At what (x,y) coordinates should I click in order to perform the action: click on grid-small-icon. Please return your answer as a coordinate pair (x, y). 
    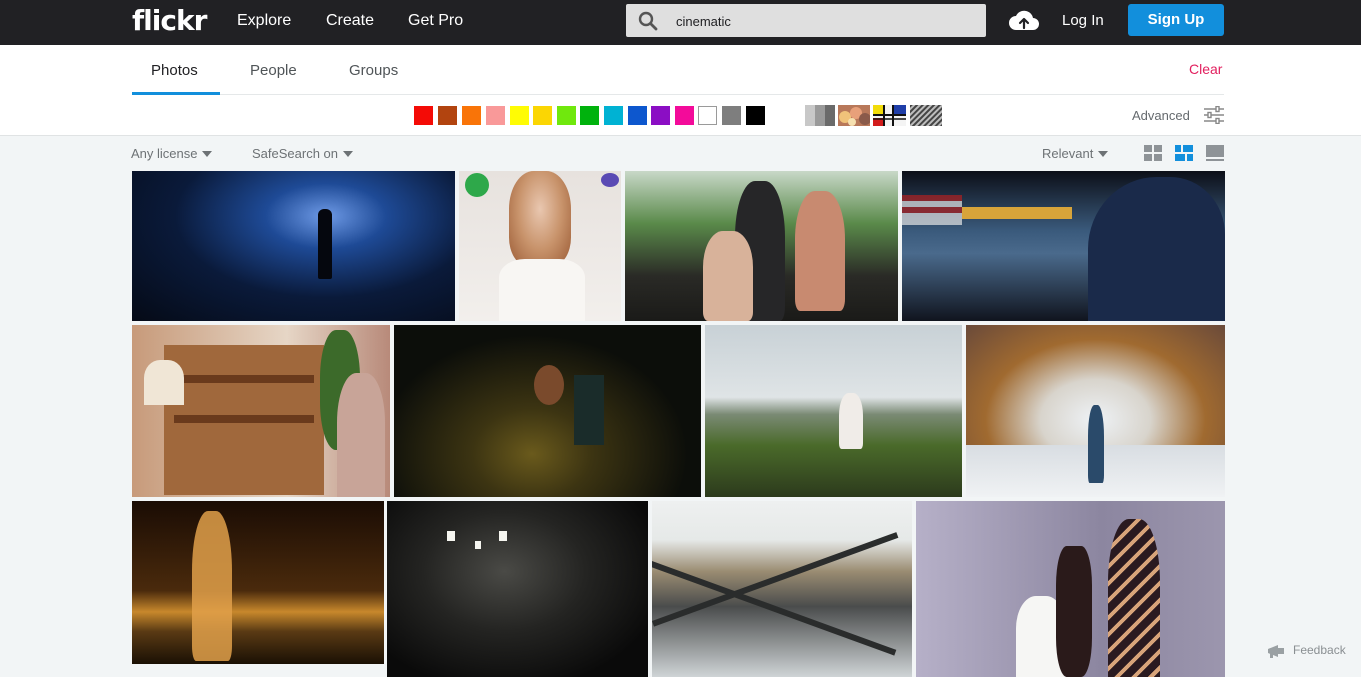
    Looking at the image, I should click on (1153, 153).